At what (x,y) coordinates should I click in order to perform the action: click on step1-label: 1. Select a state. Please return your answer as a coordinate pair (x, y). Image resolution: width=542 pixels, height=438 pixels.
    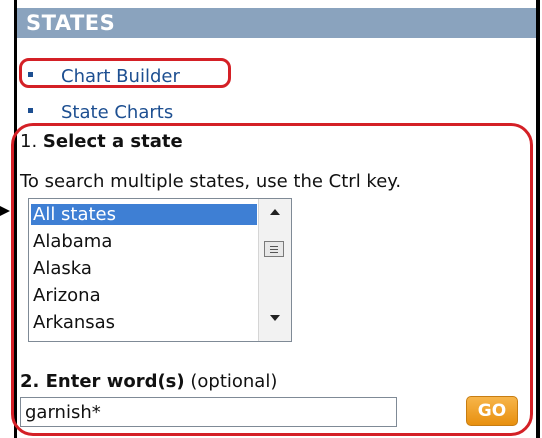
    Looking at the image, I should click on (101, 141).